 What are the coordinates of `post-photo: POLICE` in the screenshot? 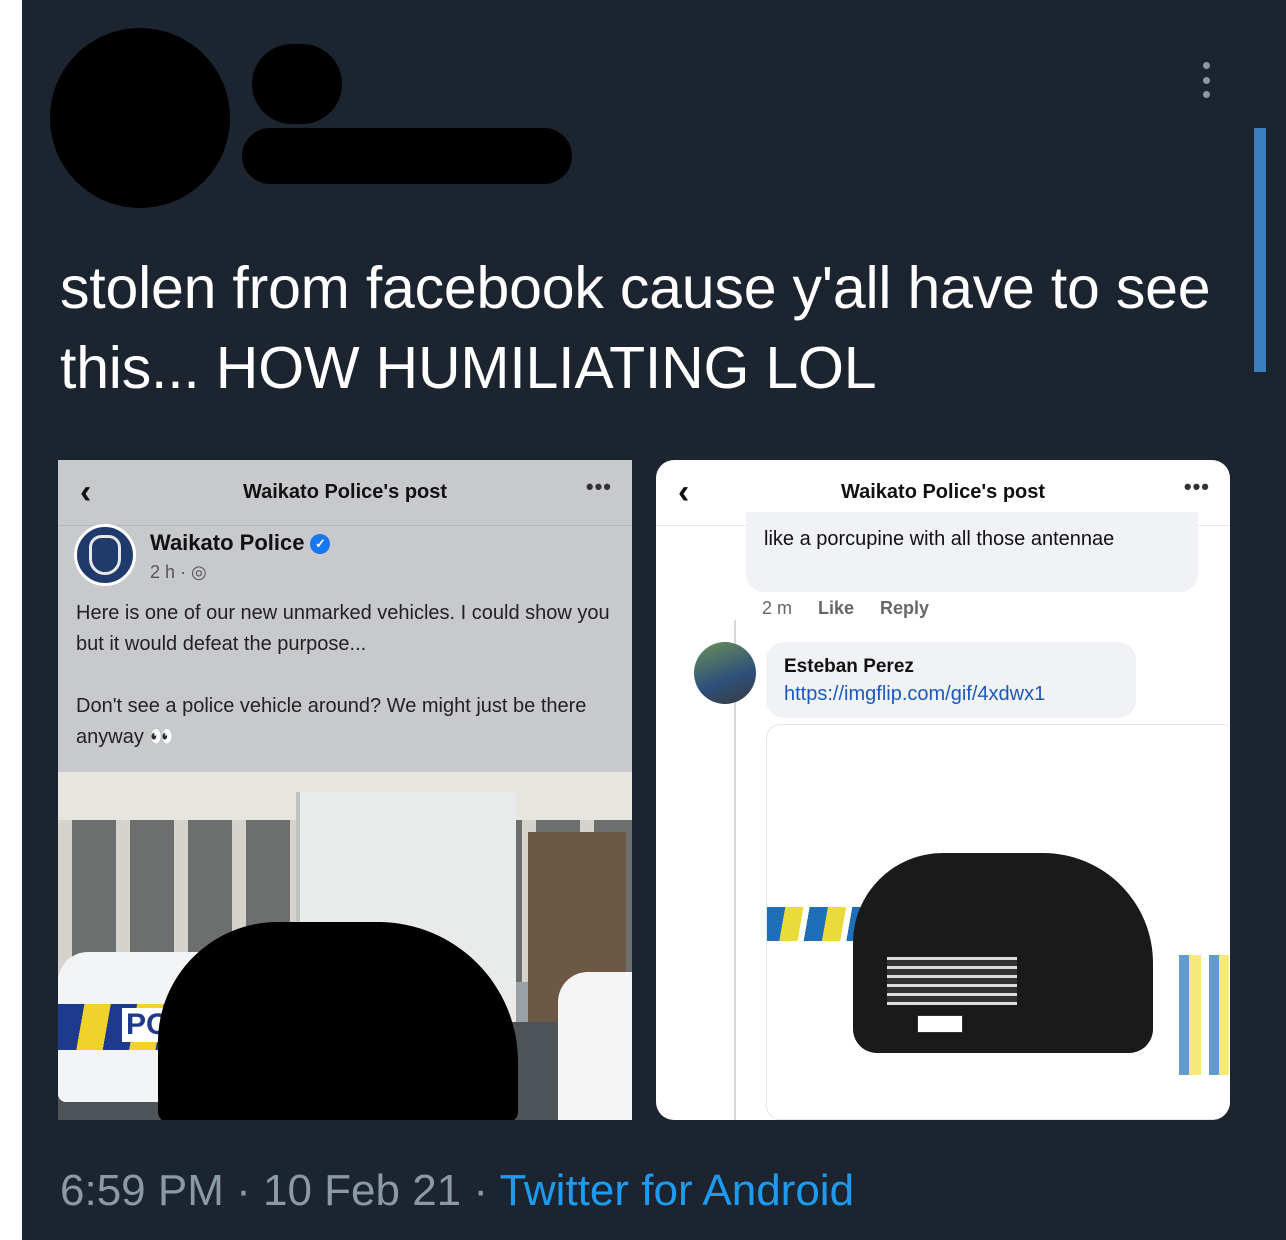 It's located at (345, 946).